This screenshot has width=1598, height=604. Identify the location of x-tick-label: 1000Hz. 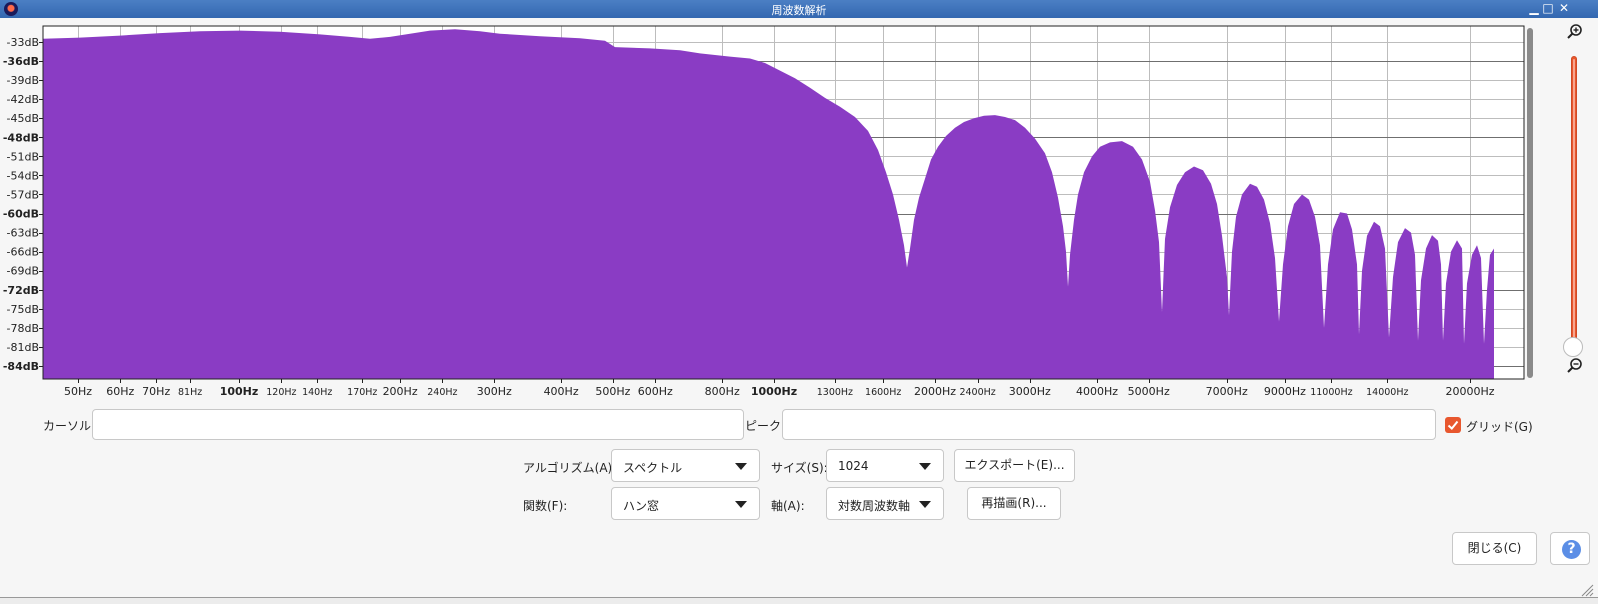
(774, 391).